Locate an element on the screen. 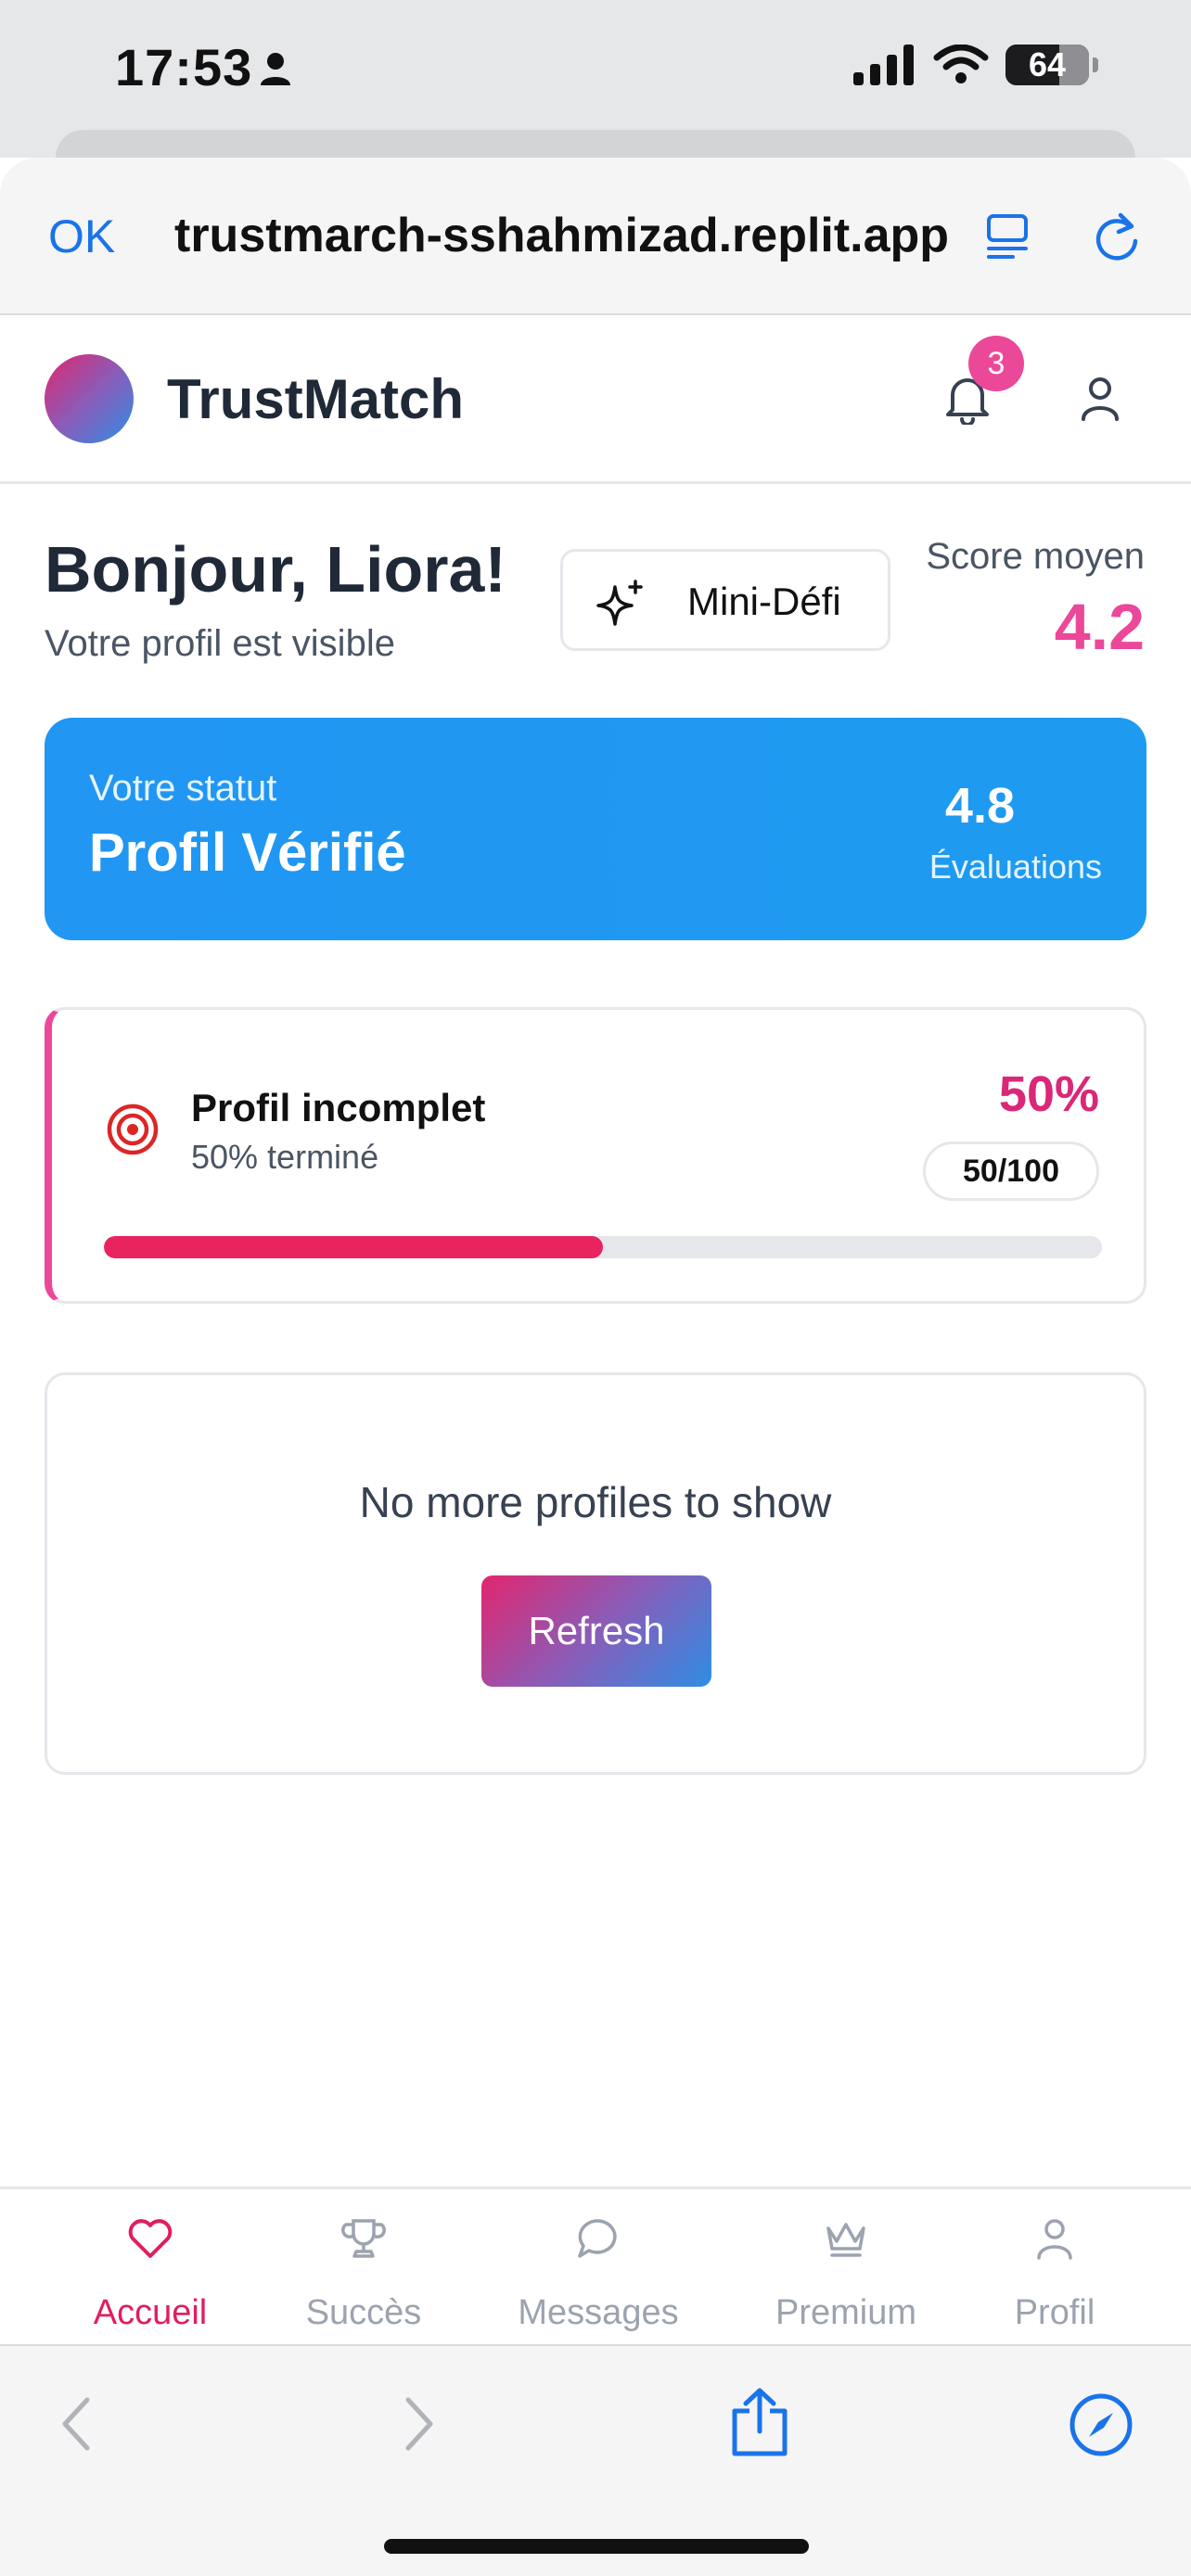 This screenshot has height=2576, width=1191. status-indicators: 64 is located at coordinates (975, 65).